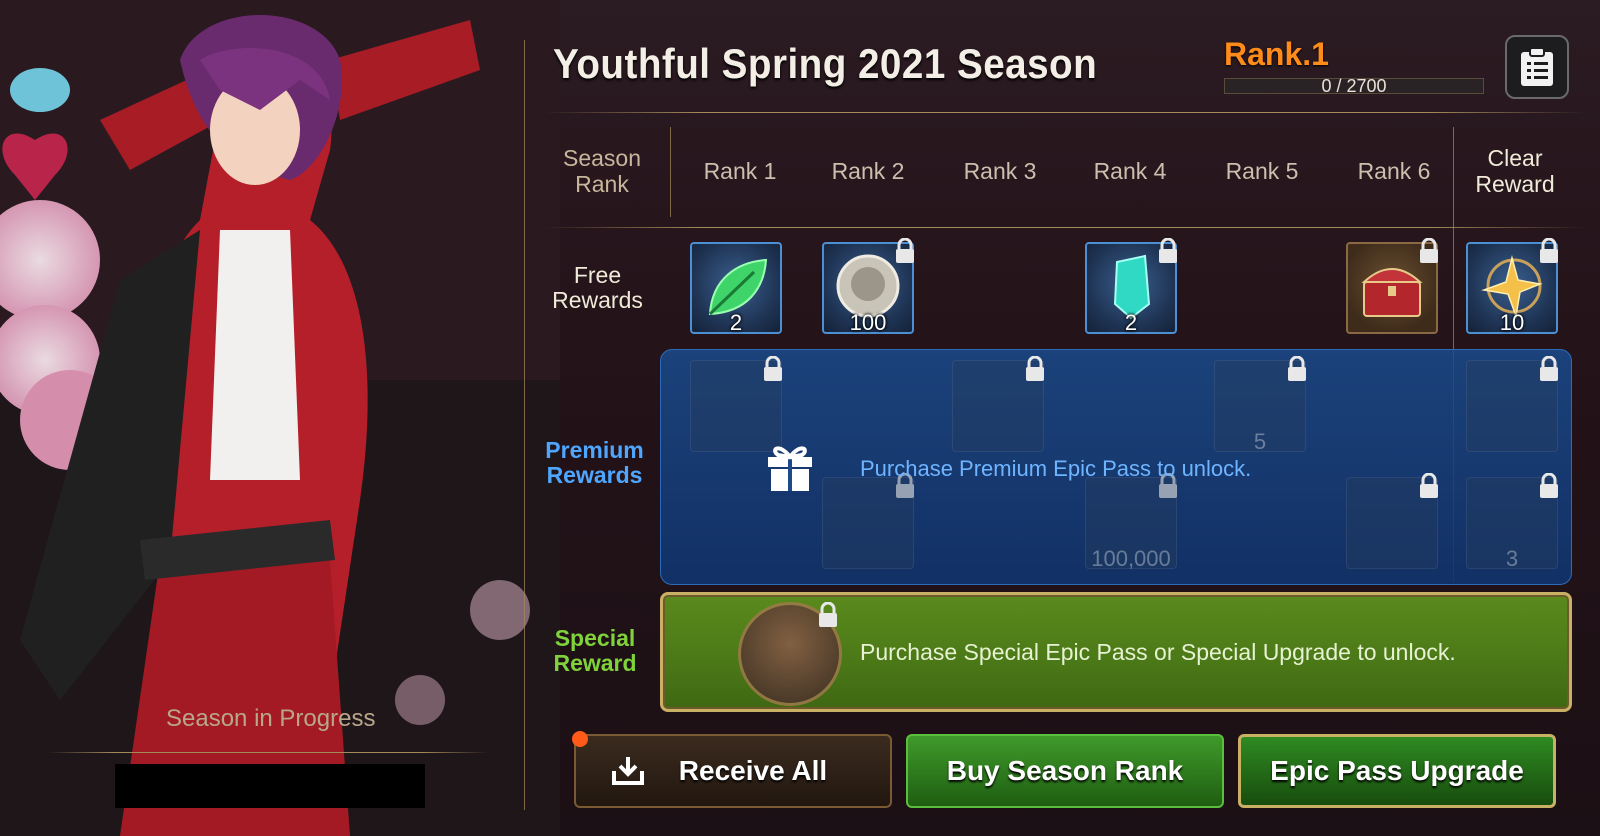 The image size is (1600, 836). I want to click on receive-all-button: Receive All, so click(733, 771).